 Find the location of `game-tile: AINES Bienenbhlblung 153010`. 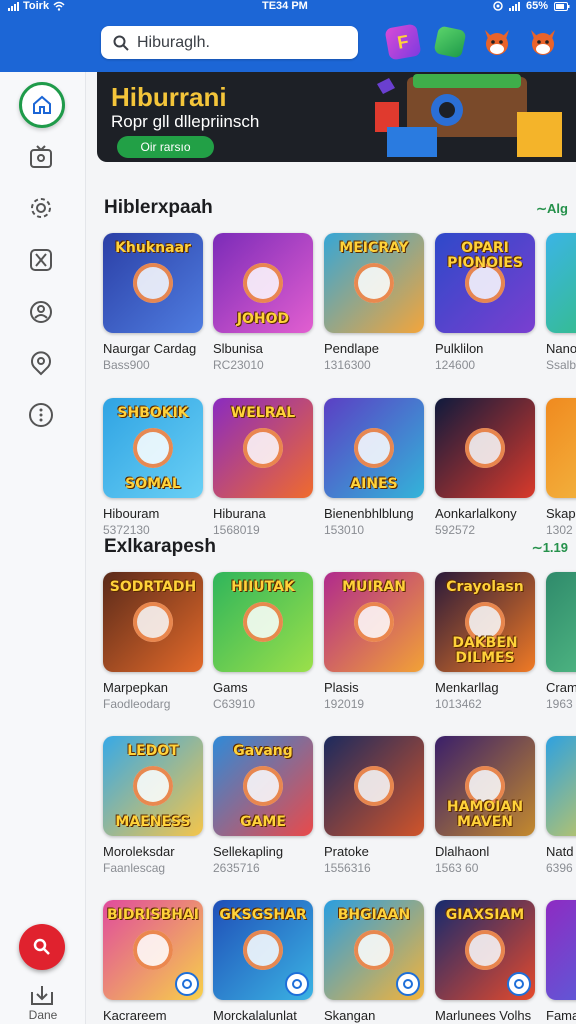

game-tile: AINES Bienenbhlblung 153010 is located at coordinates (374, 467).